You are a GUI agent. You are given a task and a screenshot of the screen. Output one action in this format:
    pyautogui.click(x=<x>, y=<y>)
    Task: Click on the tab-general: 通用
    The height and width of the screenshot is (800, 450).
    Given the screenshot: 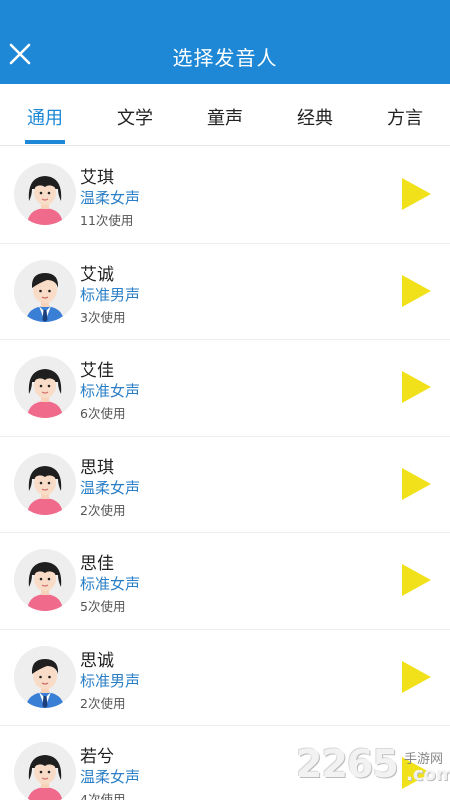 What is the action you would take?
    pyautogui.click(x=45, y=117)
    